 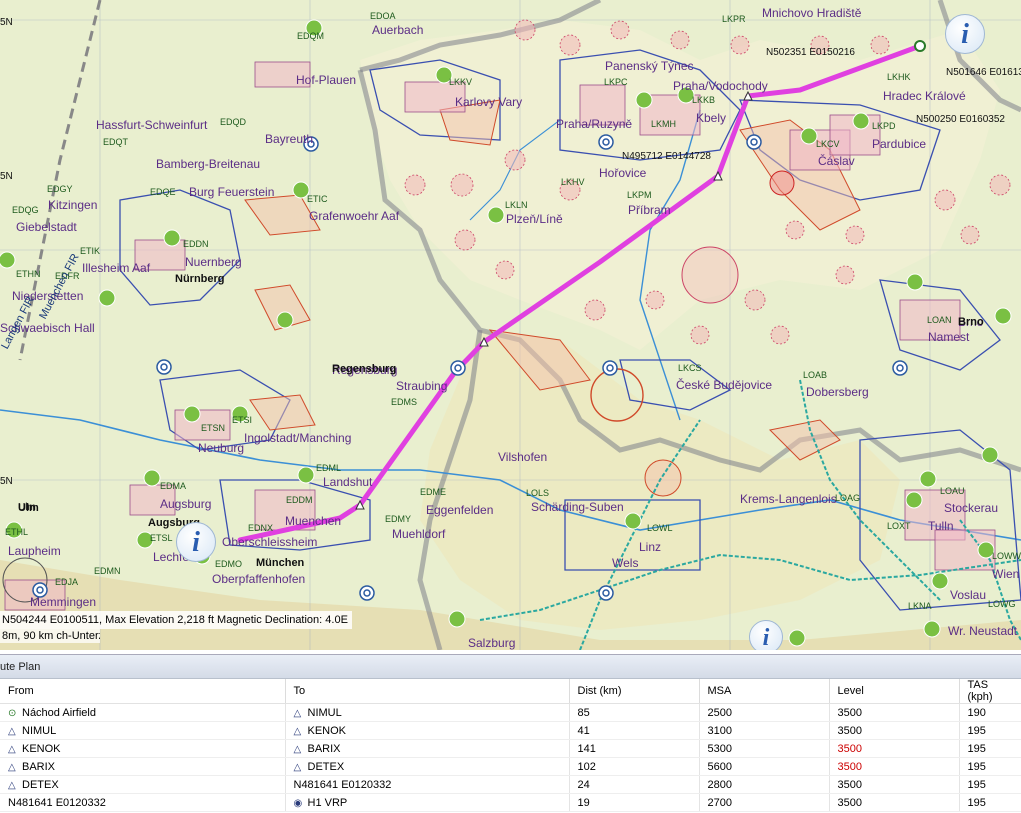 I want to click on coordinate-waypoint-label: N502351 E0150216, so click(x=810, y=52).